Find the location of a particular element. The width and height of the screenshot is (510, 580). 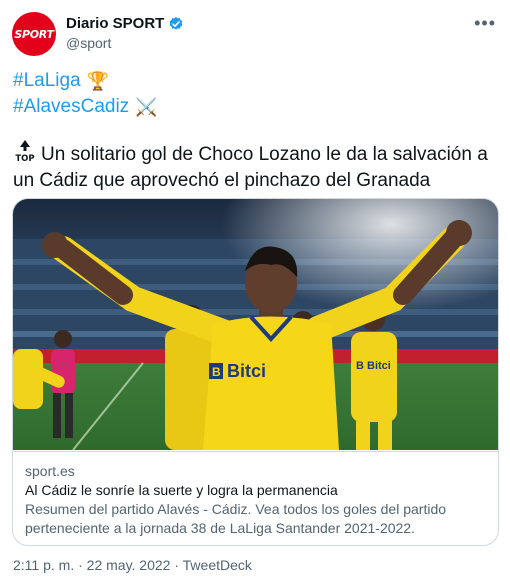

trophy-icon: 🏆 is located at coordinates (98, 81).